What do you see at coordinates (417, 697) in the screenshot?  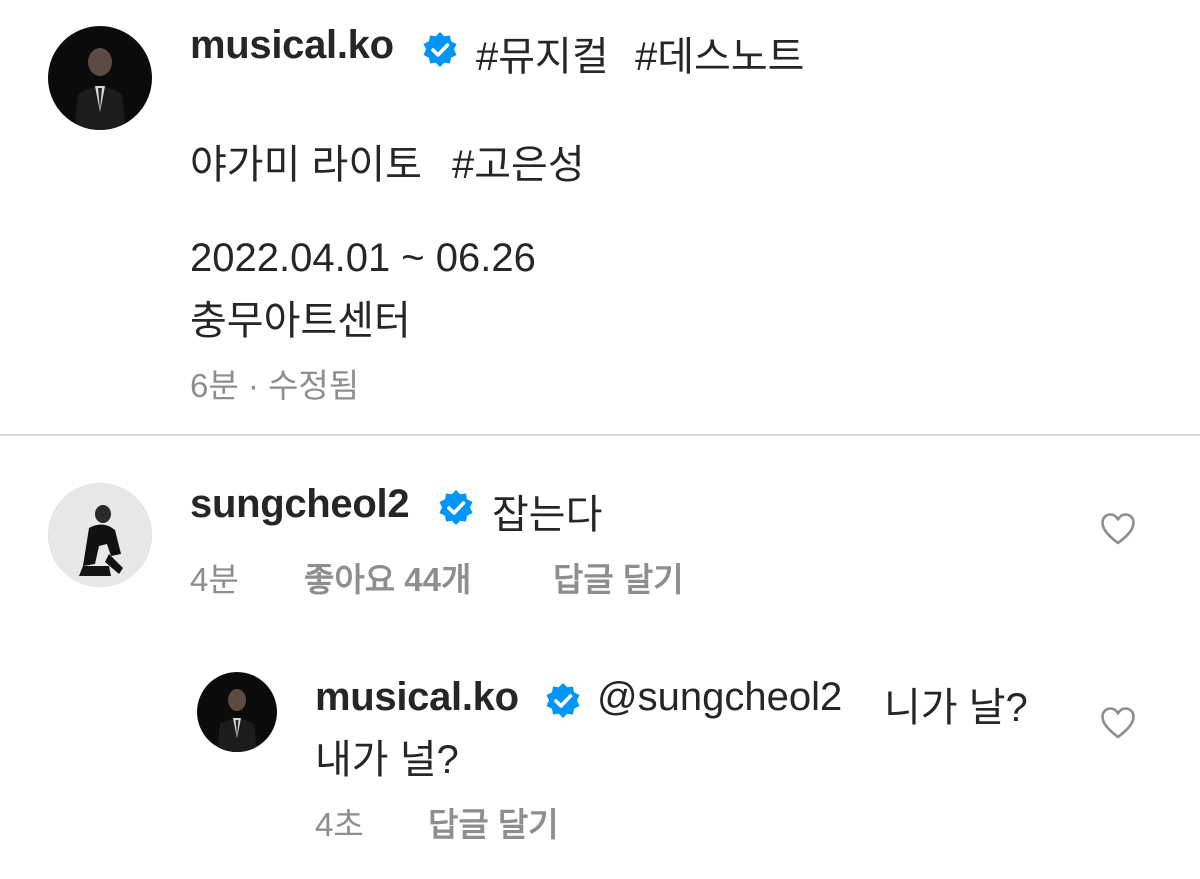 I see `reply-username: musical.ko` at bounding box center [417, 697].